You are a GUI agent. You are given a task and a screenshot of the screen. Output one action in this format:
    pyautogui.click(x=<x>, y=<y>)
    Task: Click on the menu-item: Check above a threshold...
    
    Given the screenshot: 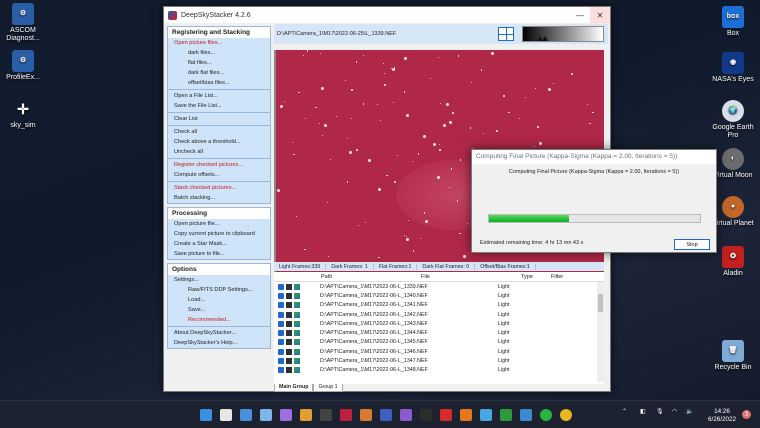 What is the action you would take?
    pyautogui.click(x=219, y=142)
    